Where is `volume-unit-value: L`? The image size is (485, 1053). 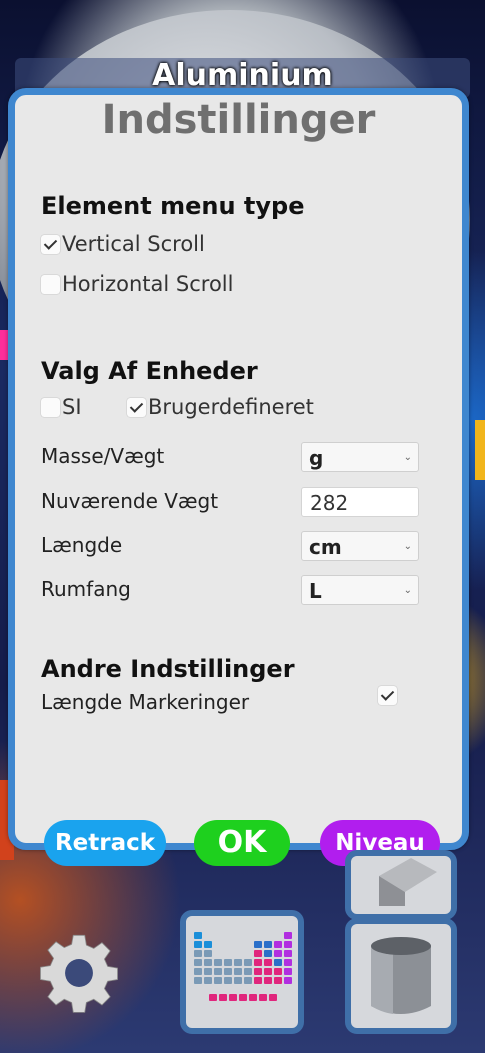 volume-unit-value: L is located at coordinates (315, 591).